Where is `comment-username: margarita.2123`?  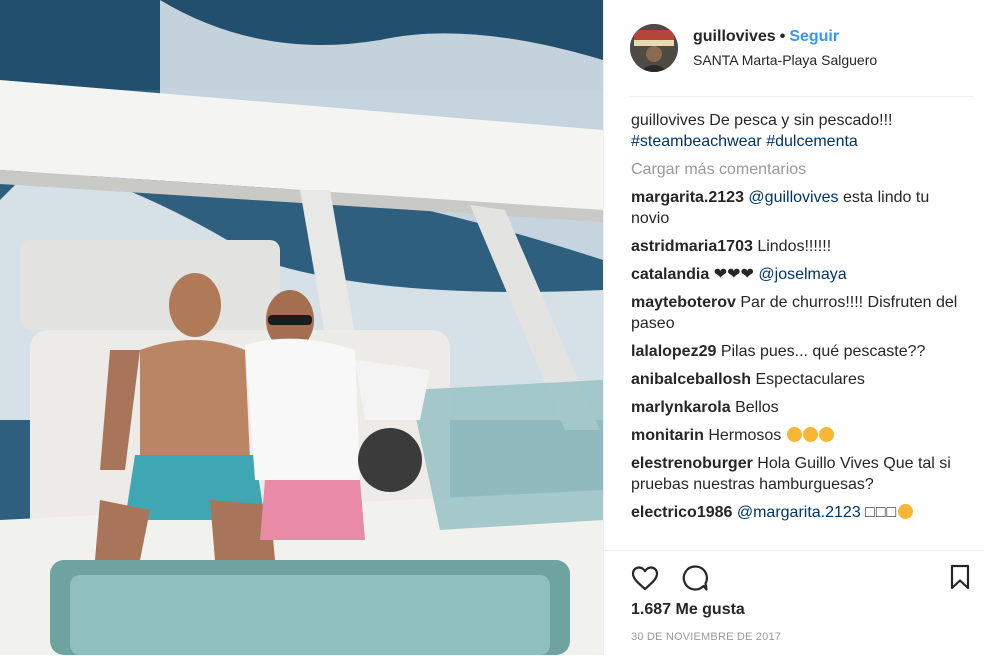 comment-username: margarita.2123 is located at coordinates (687, 197).